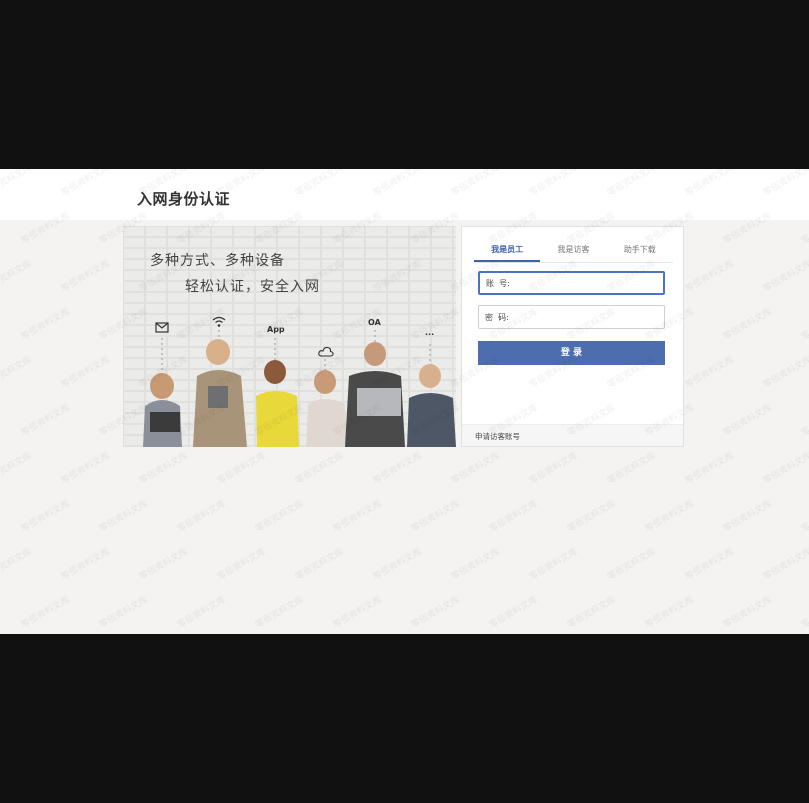 This screenshot has width=809, height=803. What do you see at coordinates (404, 194) in the screenshot?
I see `header: 入网身份认证` at bounding box center [404, 194].